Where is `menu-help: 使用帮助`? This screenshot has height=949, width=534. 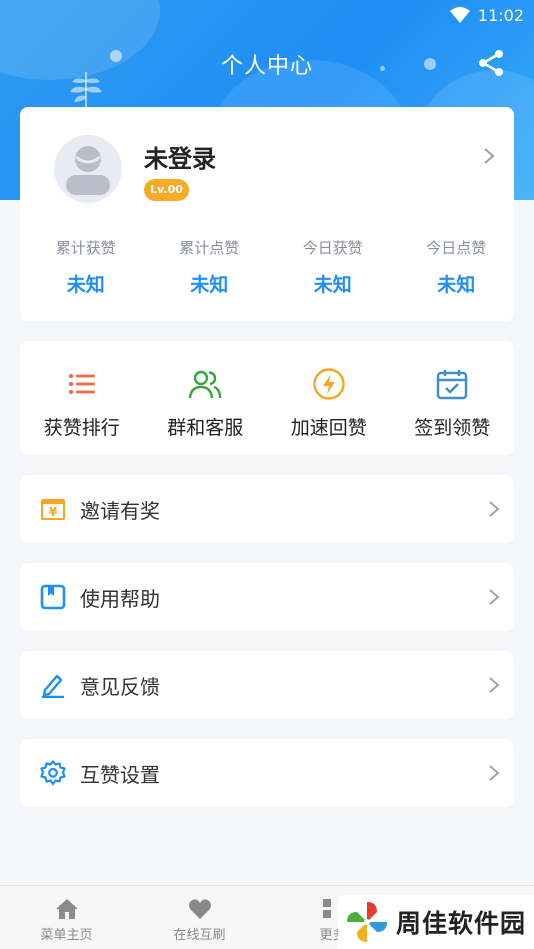
menu-help: 使用帮助 is located at coordinates (267, 597).